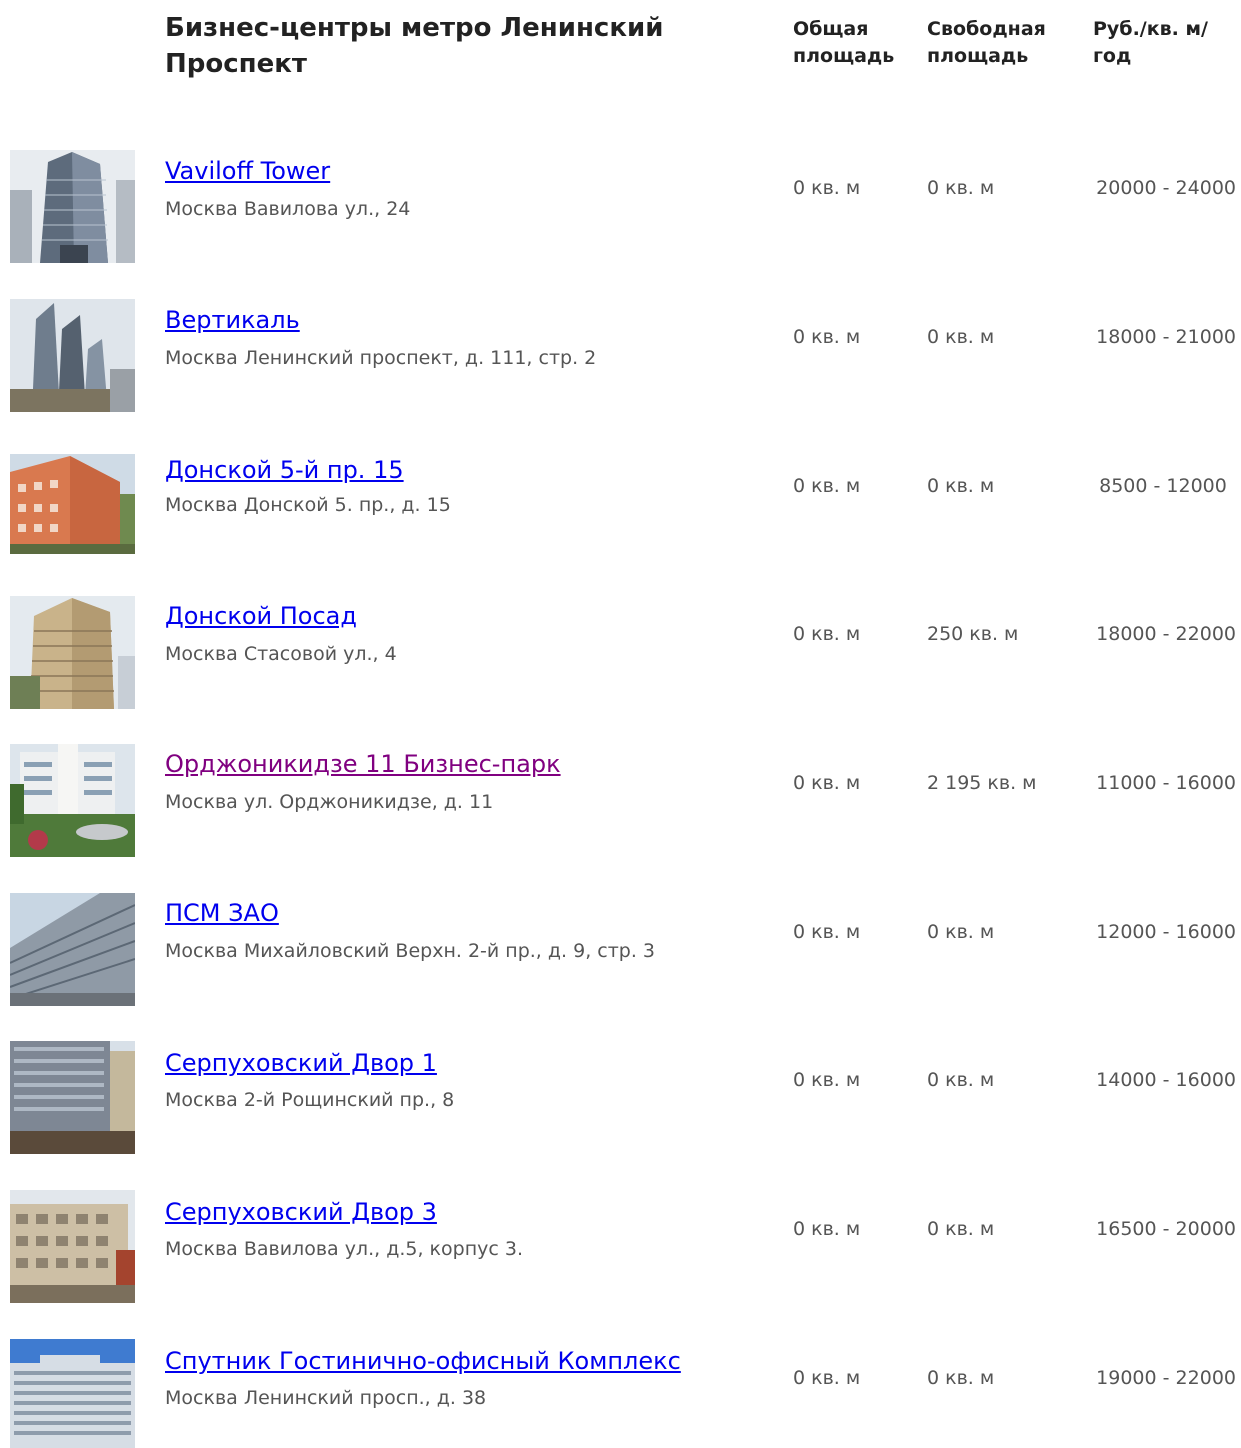 This screenshot has height=1448, width=1241. What do you see at coordinates (308, 505) in the screenshot?
I see `business-center-address: Москва Донской 5. пр., д. 15` at bounding box center [308, 505].